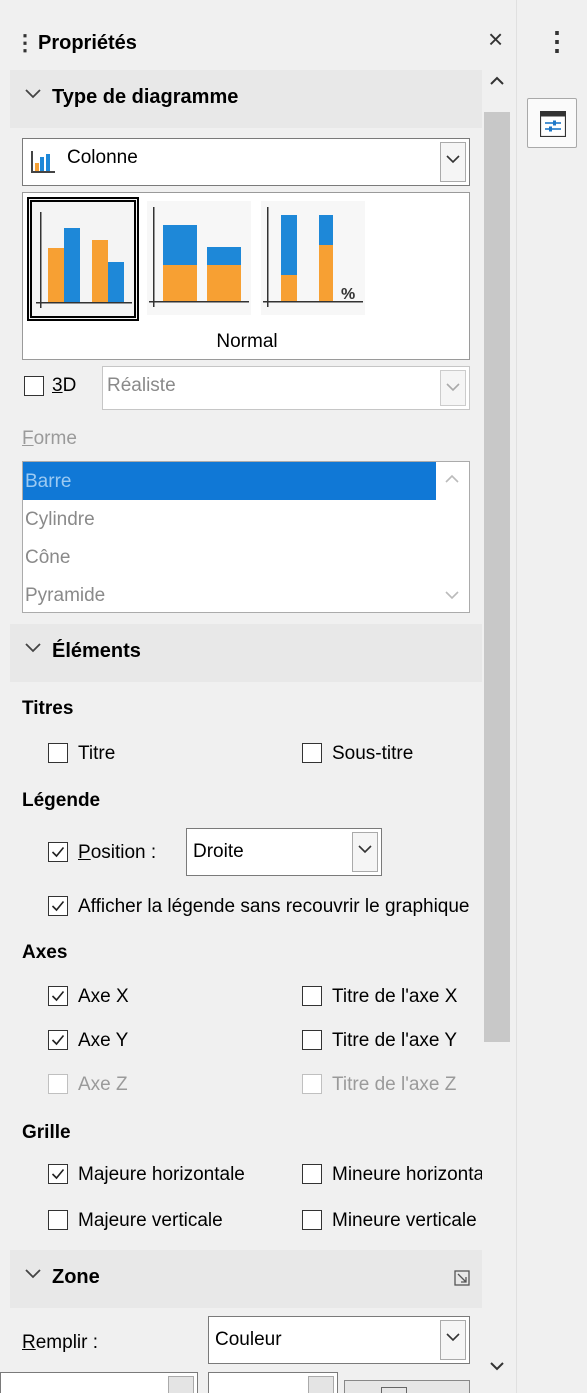 The width and height of the screenshot is (587, 1393). I want to click on area-section-header: Zone, so click(246, 1279).